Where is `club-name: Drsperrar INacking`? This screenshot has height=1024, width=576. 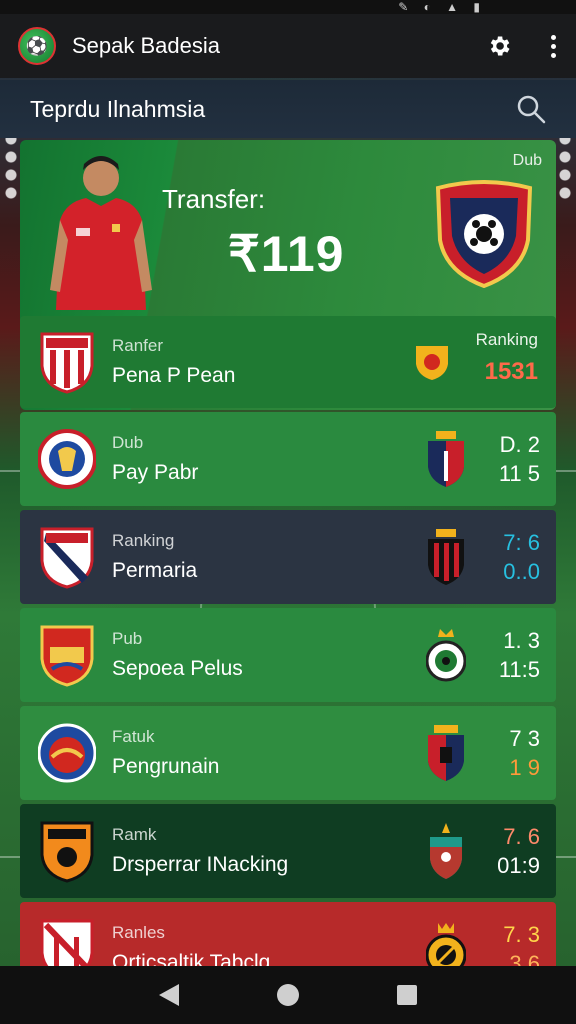 club-name: Drsperrar INacking is located at coordinates (200, 864).